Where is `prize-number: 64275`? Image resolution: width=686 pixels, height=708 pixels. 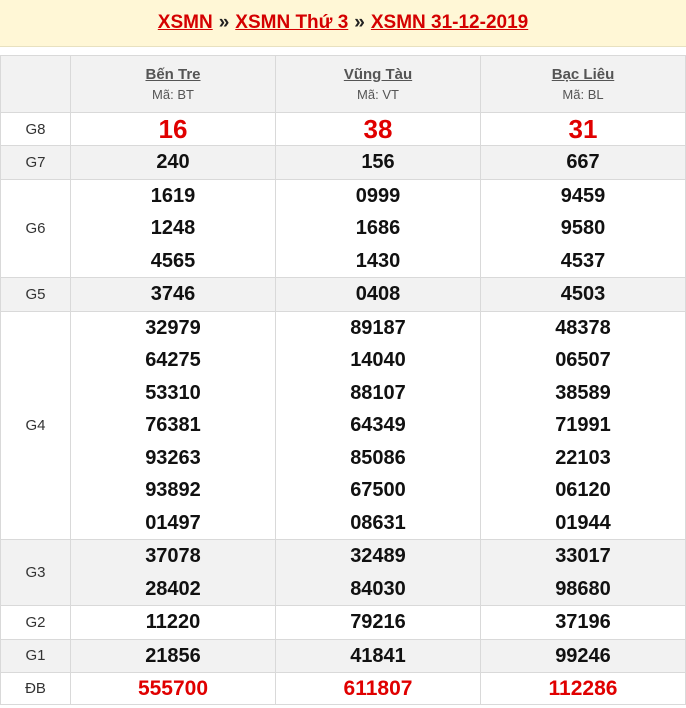 prize-number: 64275 is located at coordinates (173, 360).